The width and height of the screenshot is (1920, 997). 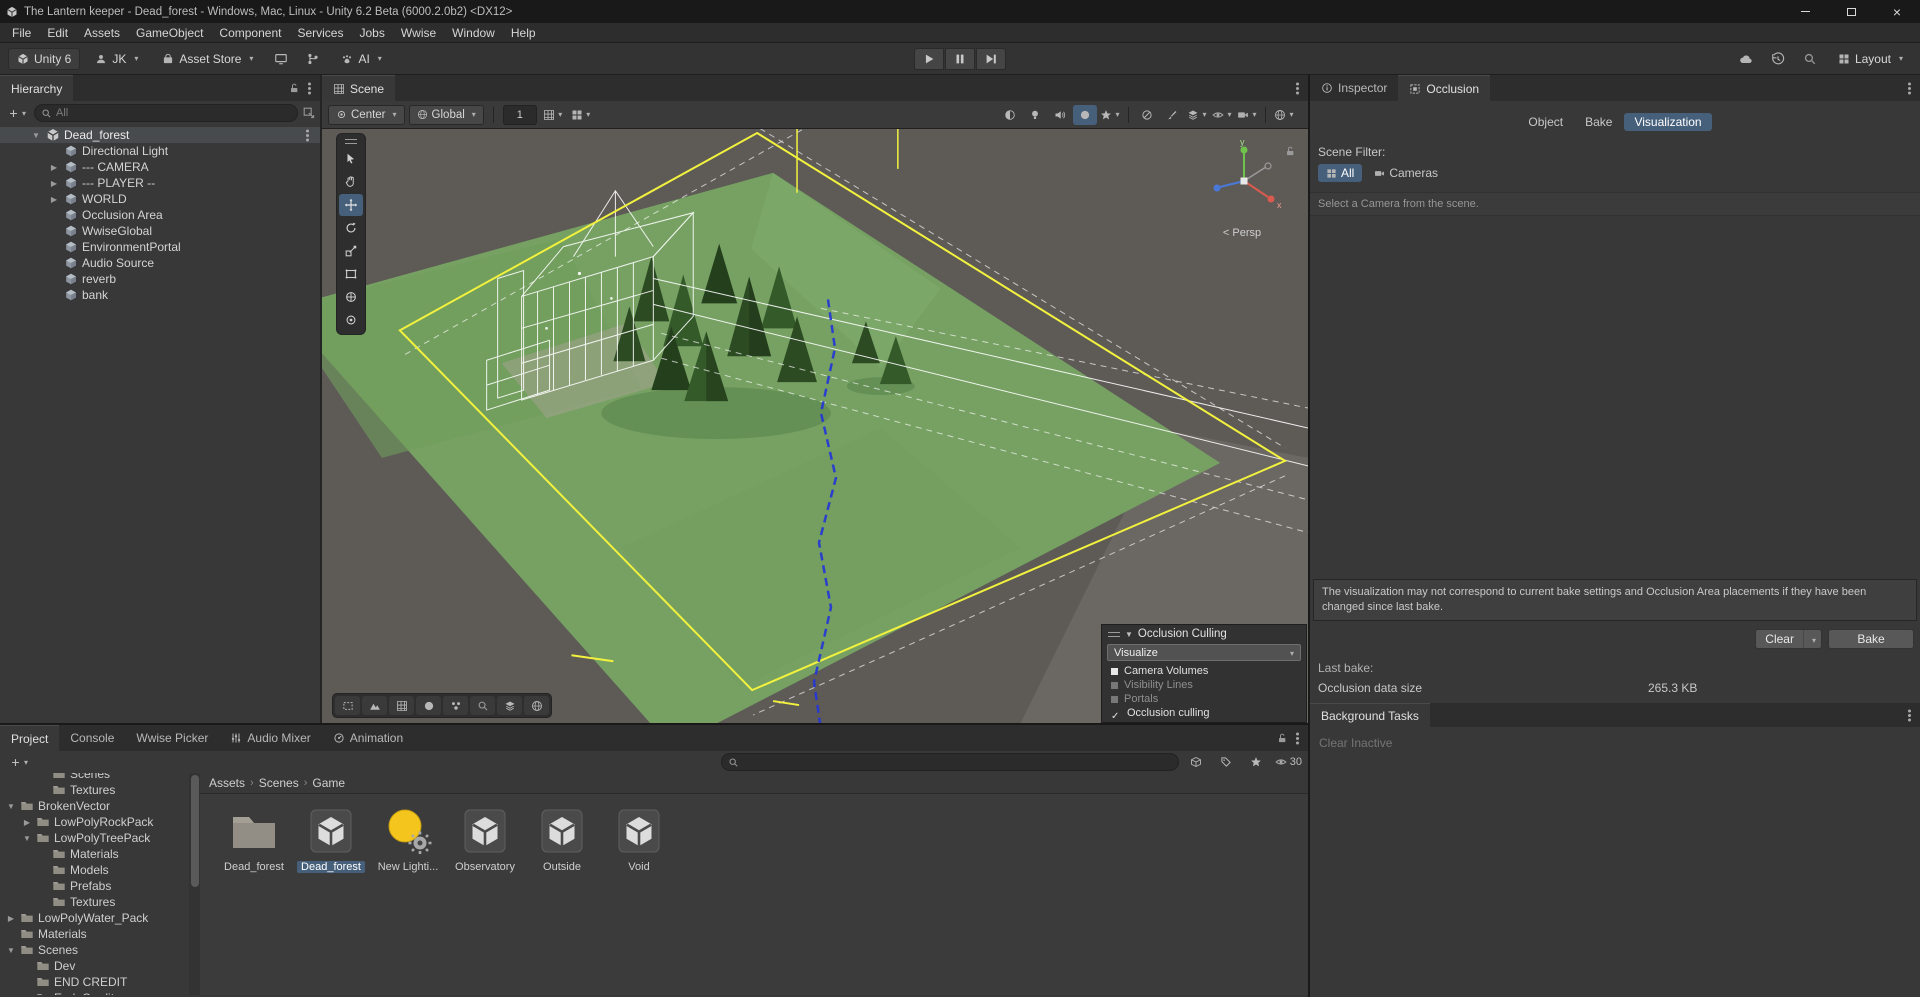 What do you see at coordinates (100, 950) in the screenshot?
I see `project-tree-item: ▼ Scenes` at bounding box center [100, 950].